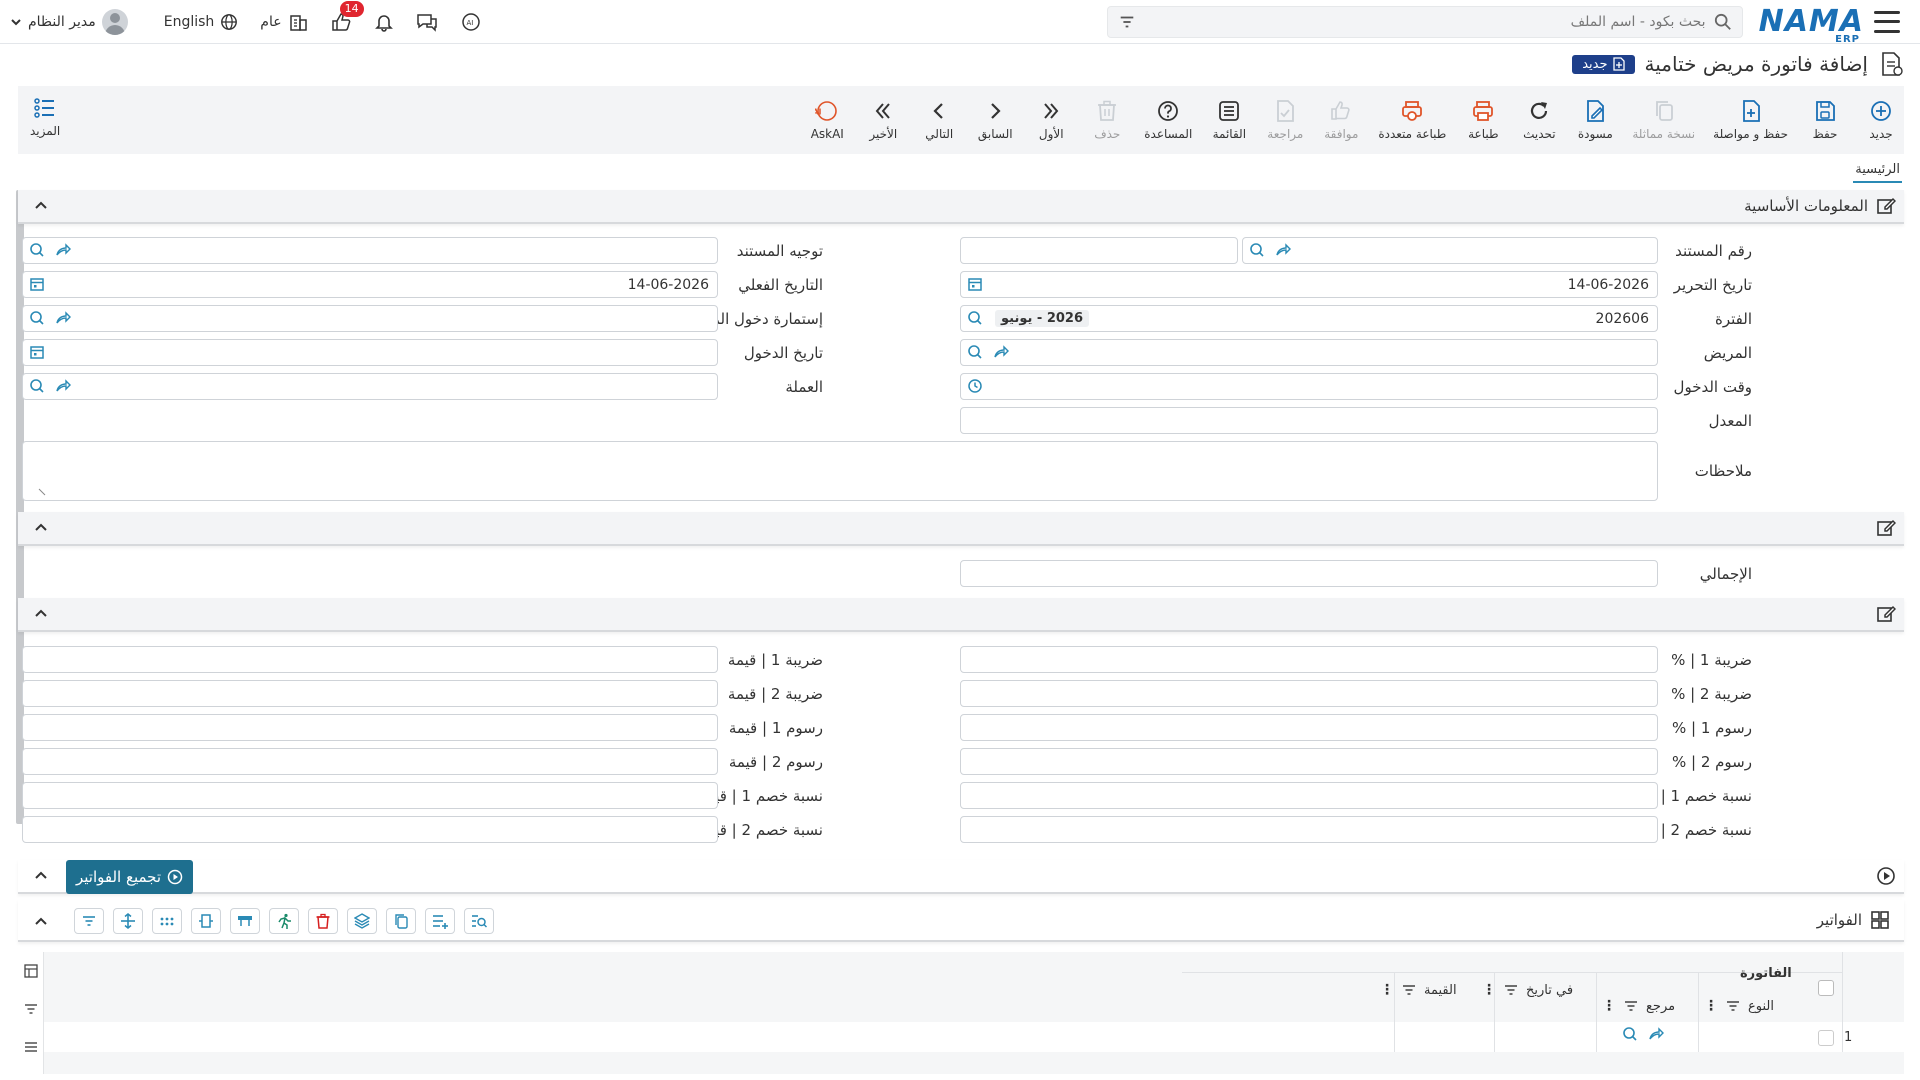  I want to click on toolbar-button: مراجعة, so click(1285, 120).